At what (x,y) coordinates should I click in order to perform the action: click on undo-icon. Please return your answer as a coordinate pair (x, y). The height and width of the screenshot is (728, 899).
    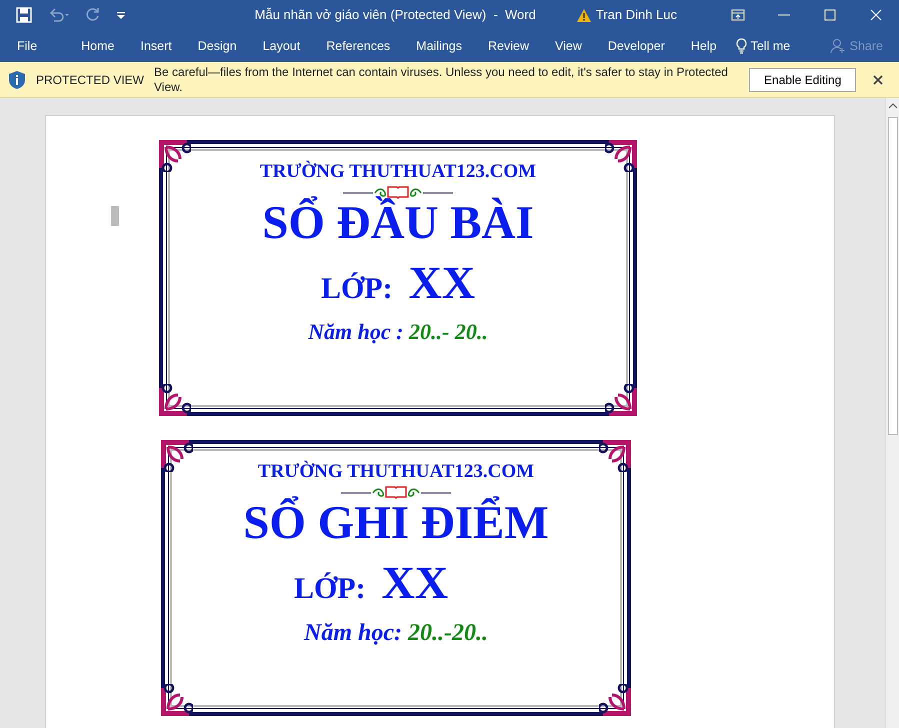
    Looking at the image, I should click on (59, 15).